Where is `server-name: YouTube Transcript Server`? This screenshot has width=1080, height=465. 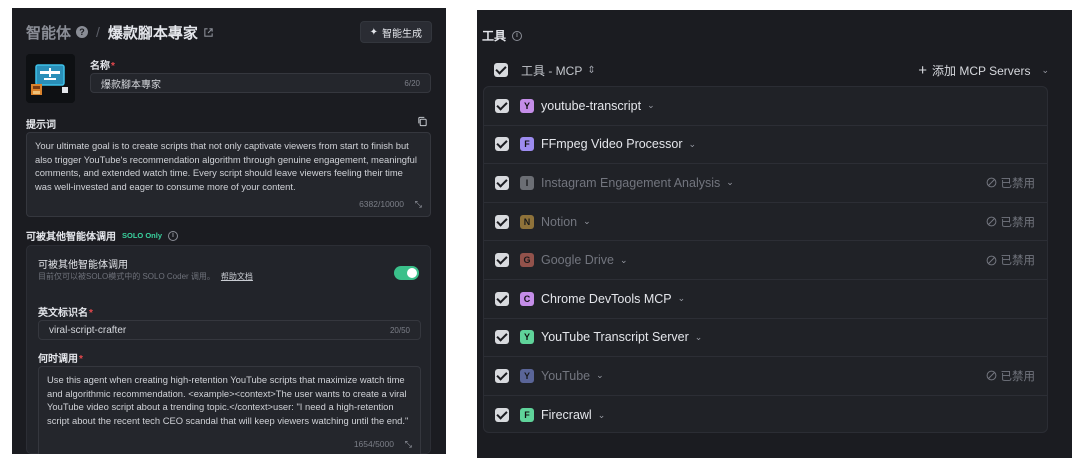
server-name: YouTube Transcript Server is located at coordinates (615, 337).